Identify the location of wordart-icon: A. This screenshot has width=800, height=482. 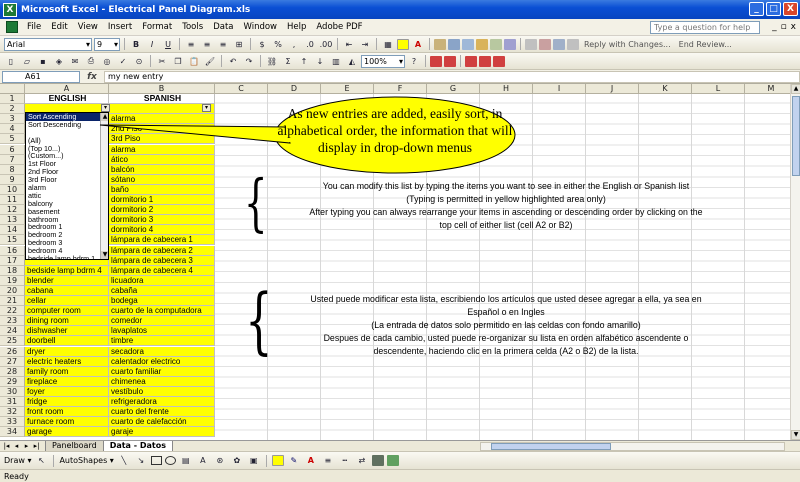
(203, 460).